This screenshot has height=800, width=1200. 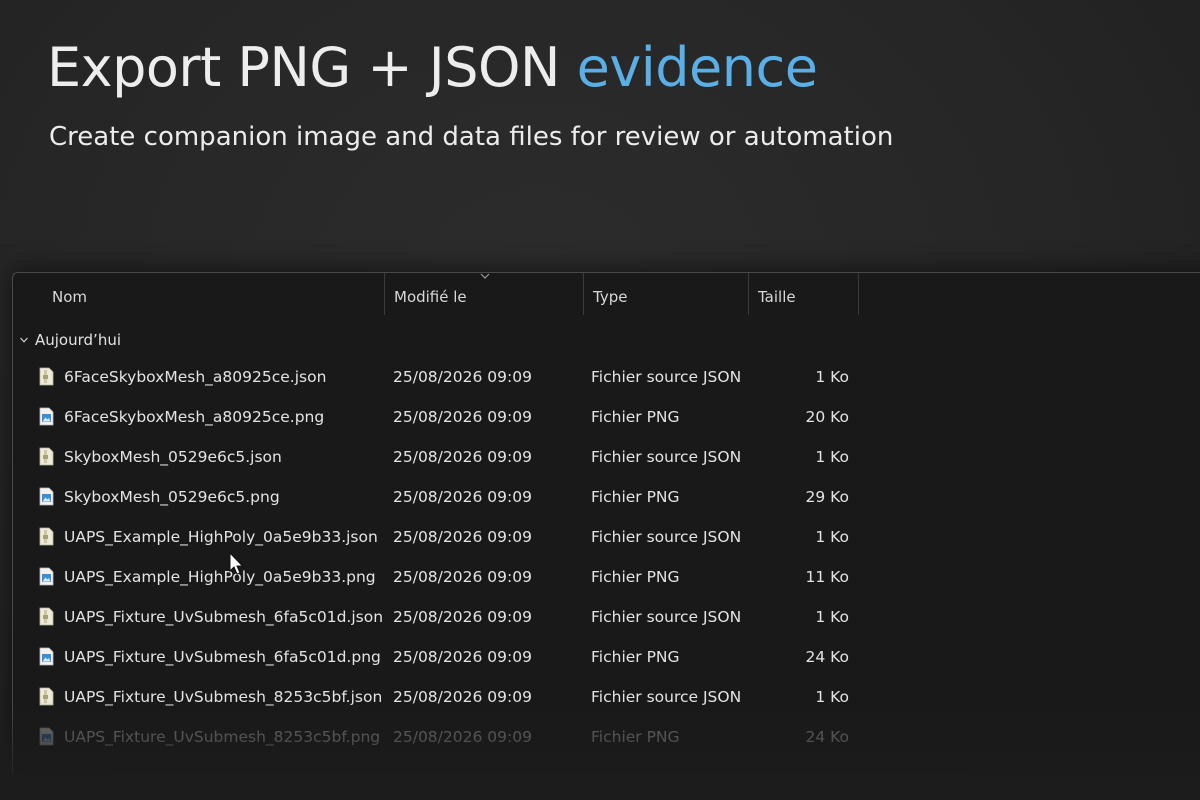 I want to click on chevron-down-icon, so click(x=24, y=340).